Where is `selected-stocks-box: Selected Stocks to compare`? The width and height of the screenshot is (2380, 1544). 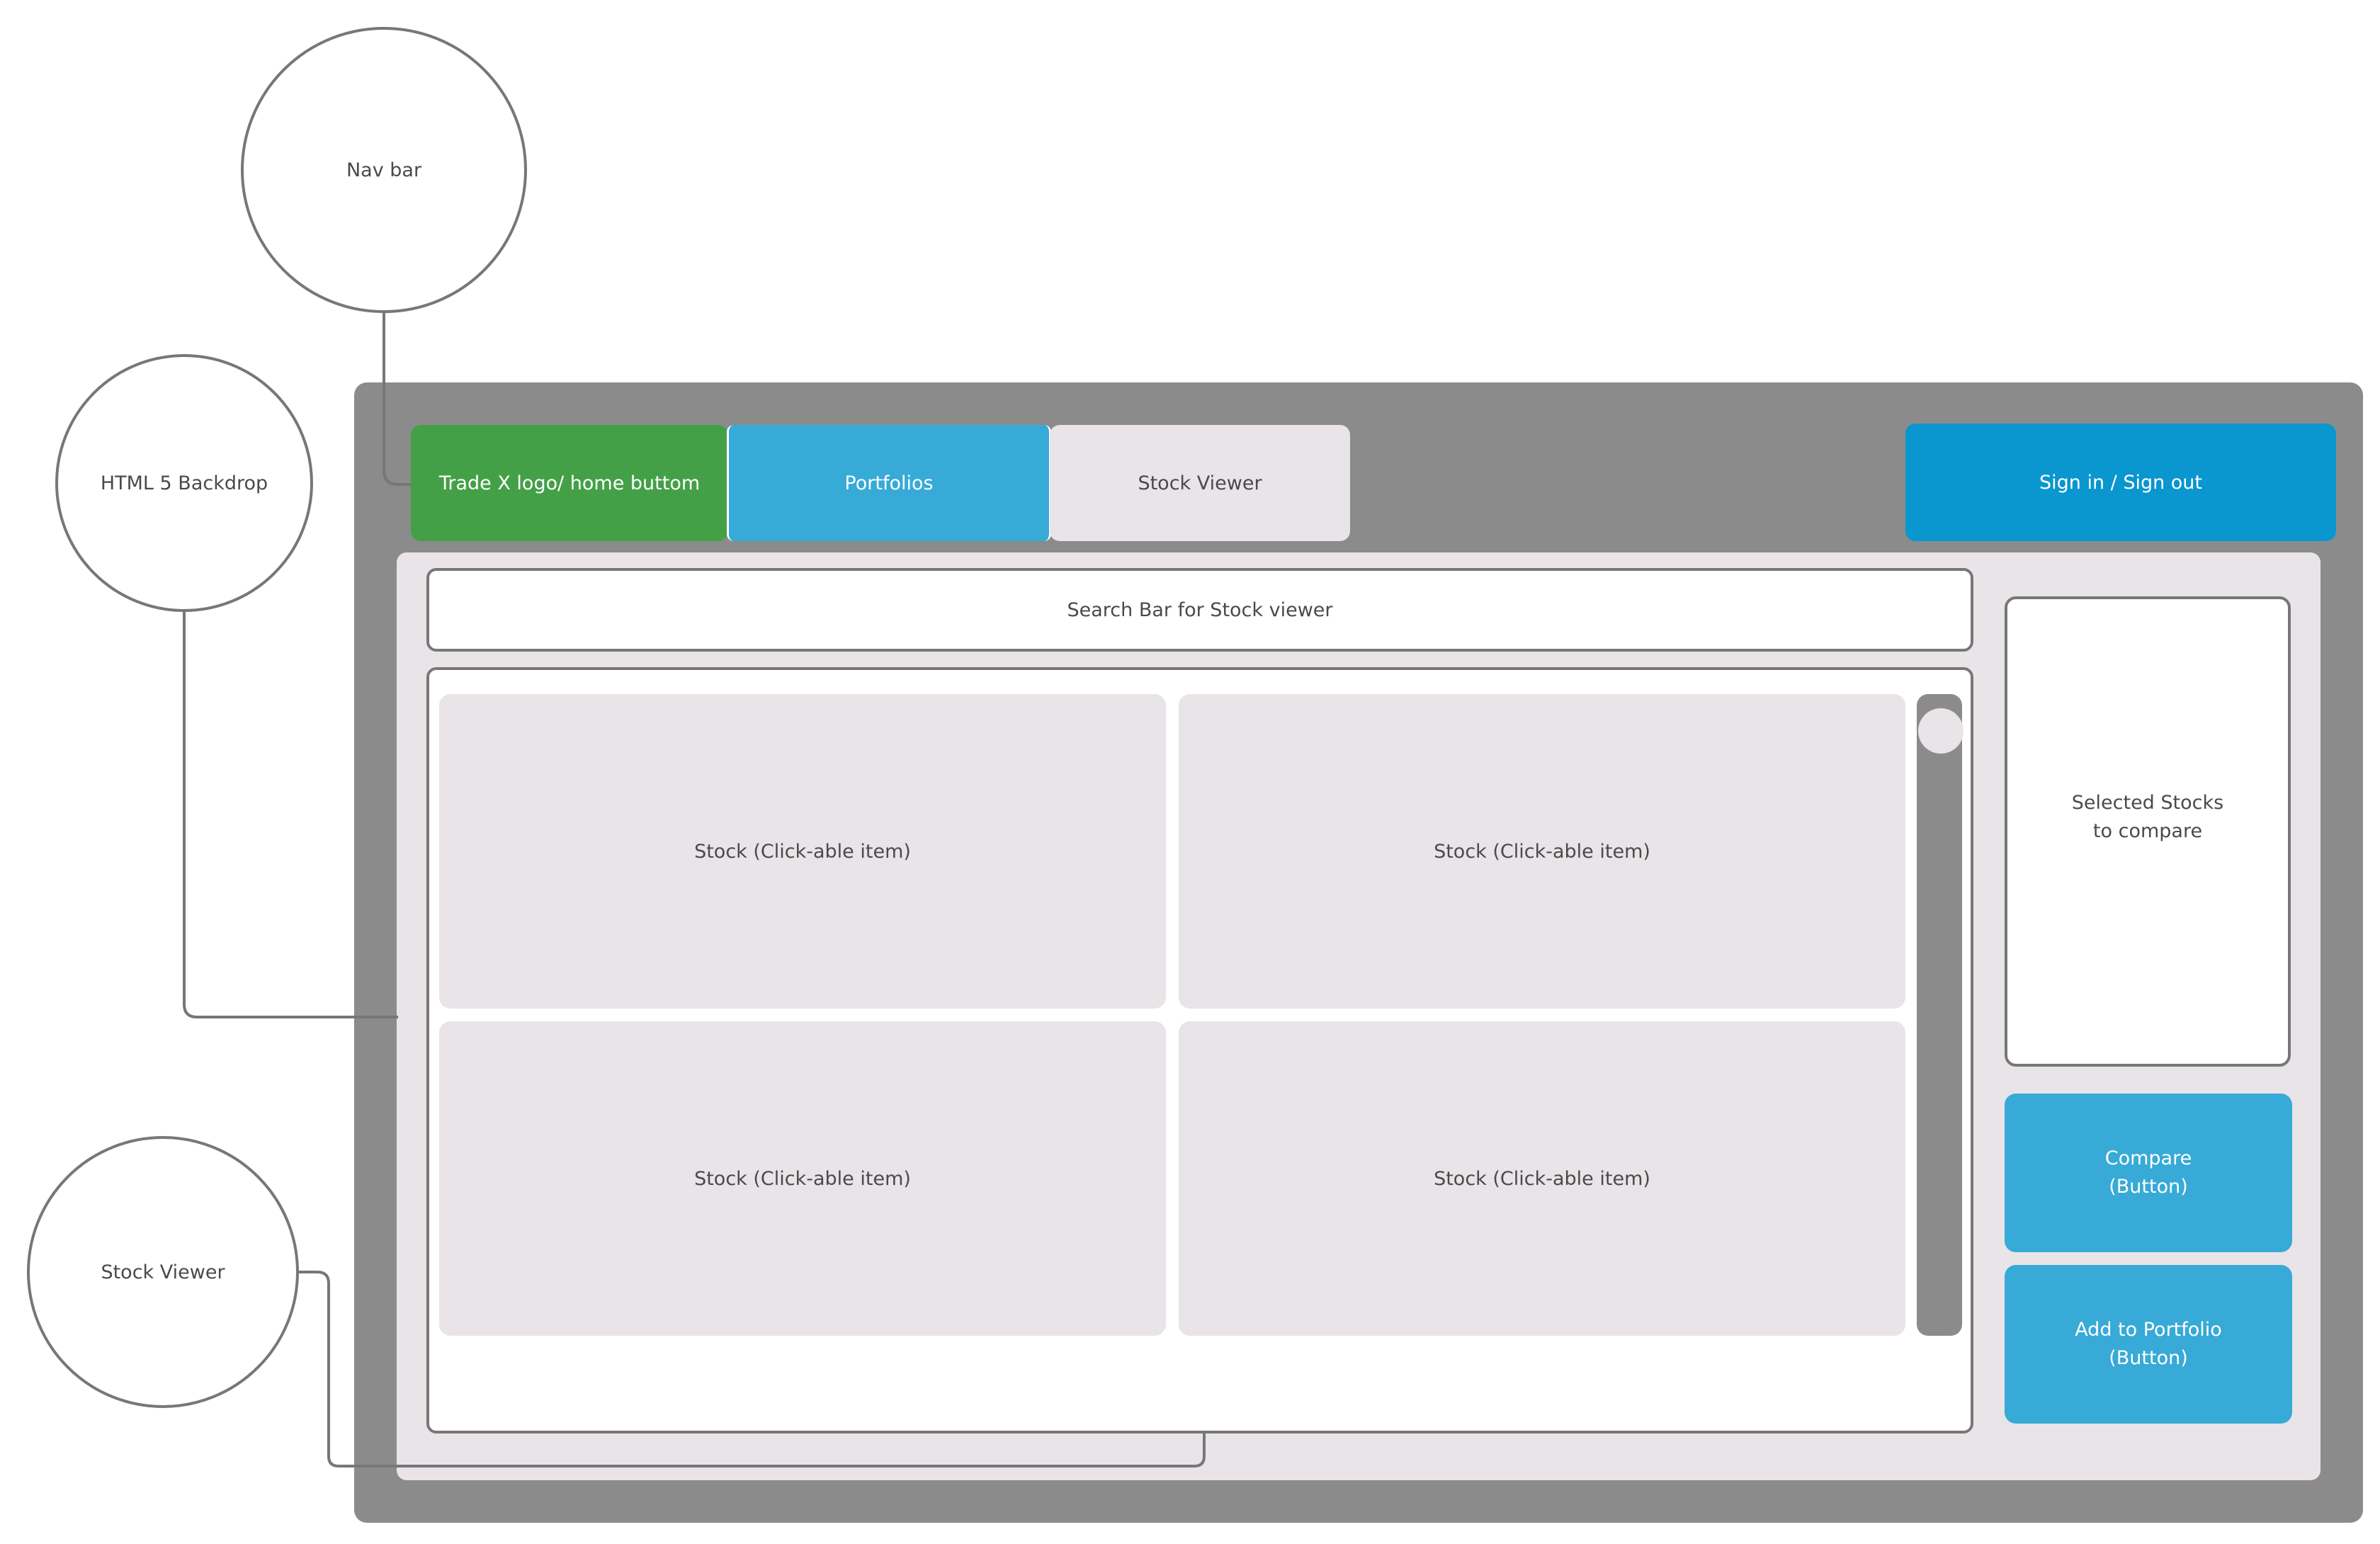 selected-stocks-box: Selected Stocks to compare is located at coordinates (2148, 831).